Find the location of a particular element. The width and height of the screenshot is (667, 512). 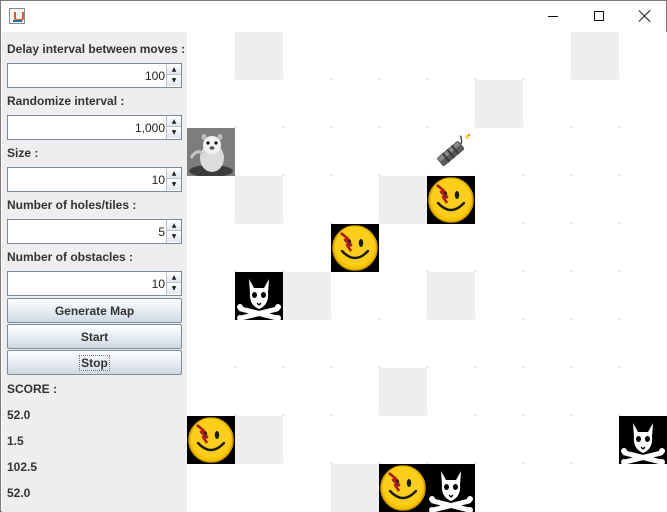

obstacles-spin-buttons: ▲ ▼ is located at coordinates (173, 283).